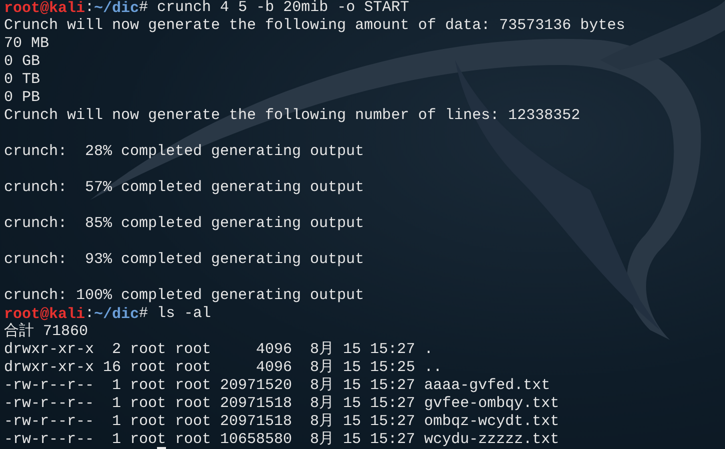  What do you see at coordinates (22, 80) in the screenshot?
I see `output-line: 0 TB` at bounding box center [22, 80].